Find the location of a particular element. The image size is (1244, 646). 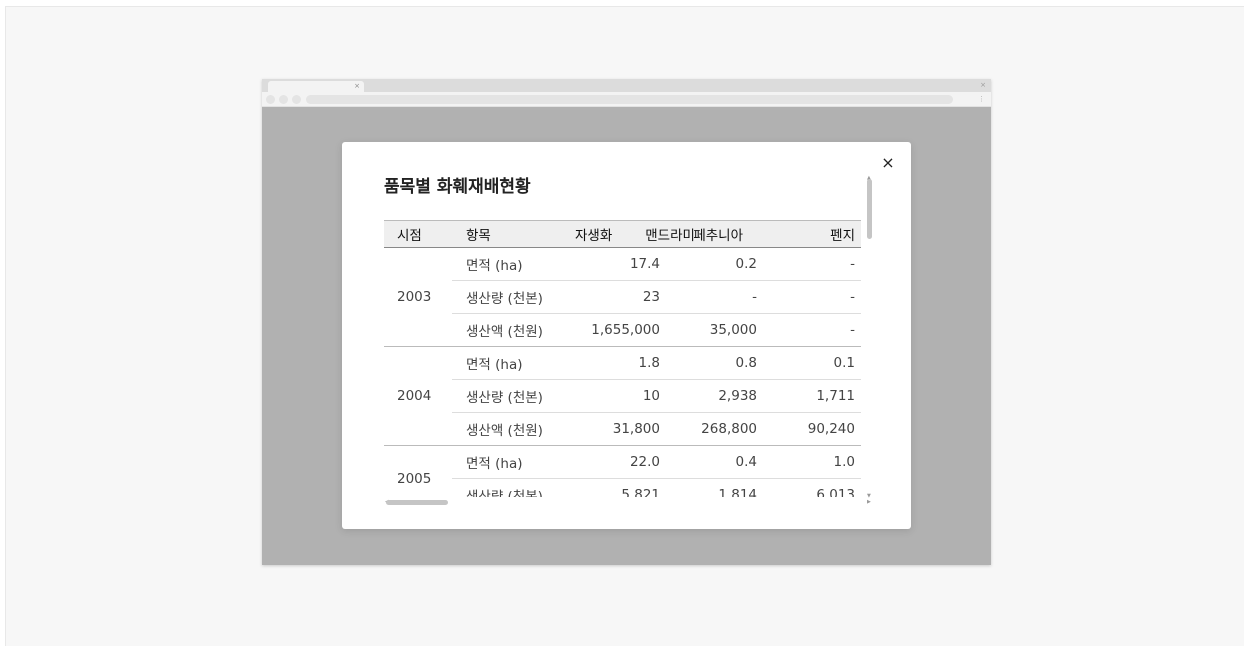

column-header-wildflower: 자생화 맨드라미 is located at coordinates (629, 234).